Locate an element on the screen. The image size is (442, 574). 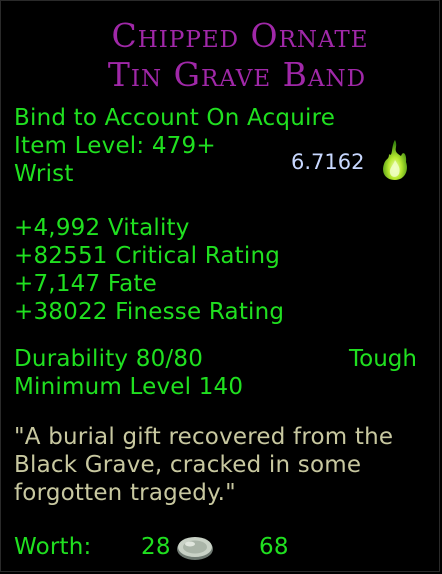
worth-copper: 68 is located at coordinates (274, 547).